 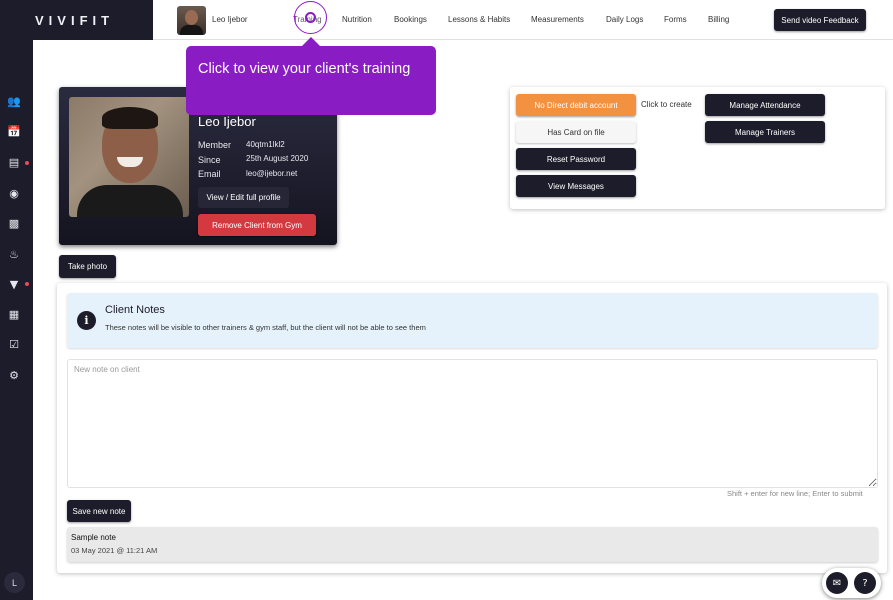 I want to click on brand-bar: VIVIFIT, so click(x=76, y=20).